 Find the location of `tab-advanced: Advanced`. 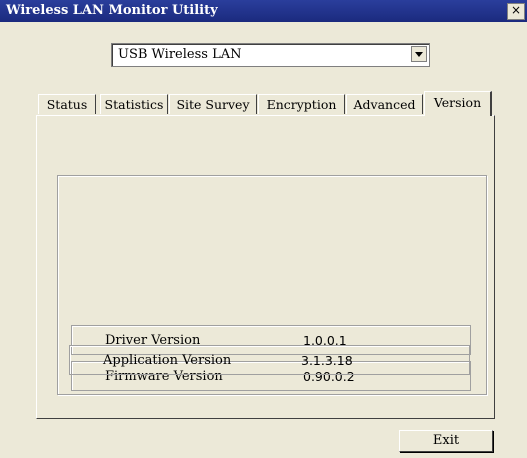

tab-advanced: Advanced is located at coordinates (384, 104).